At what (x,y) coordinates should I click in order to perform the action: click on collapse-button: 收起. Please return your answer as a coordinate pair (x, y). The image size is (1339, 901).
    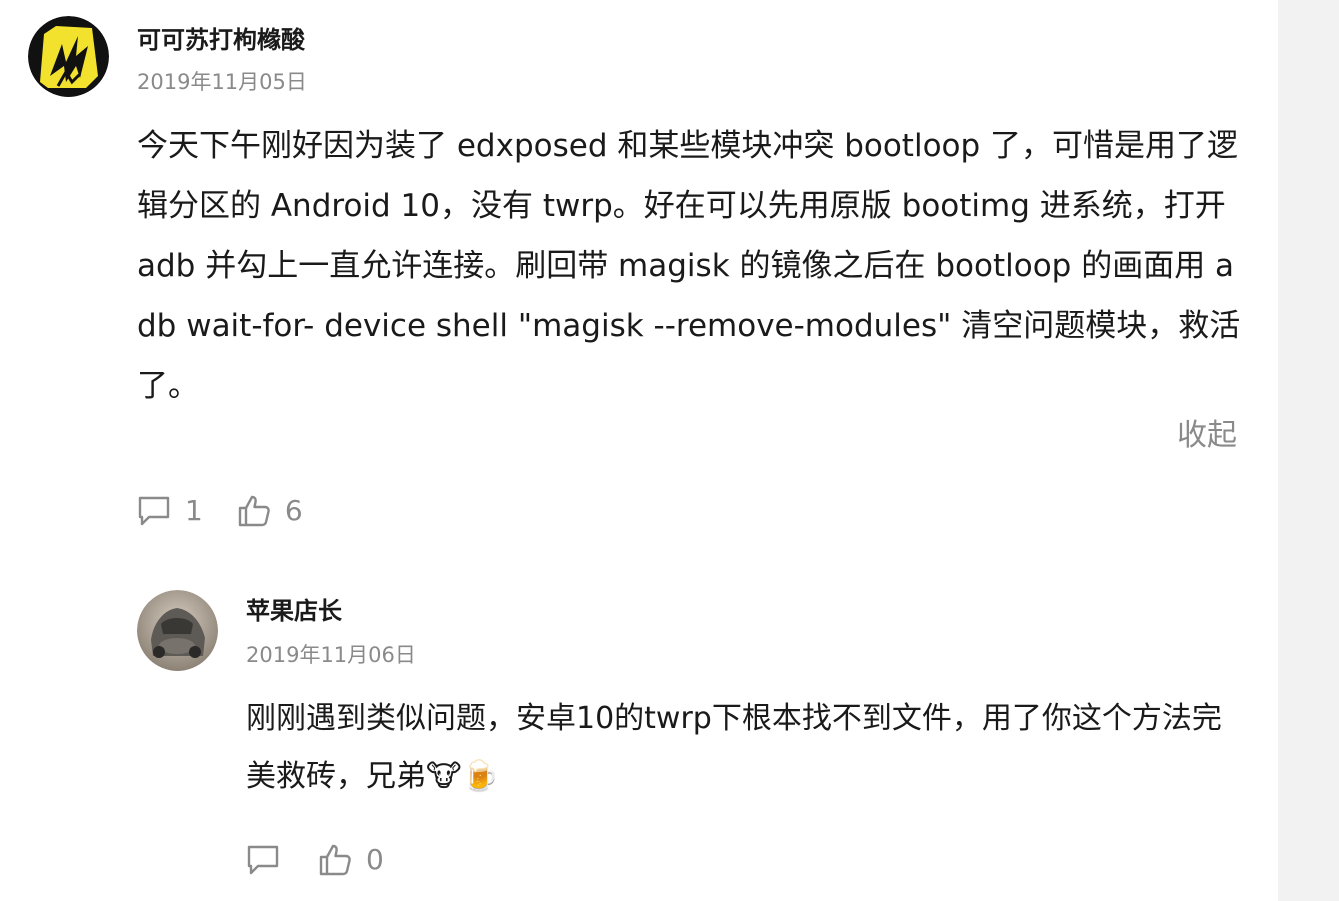
    Looking at the image, I should click on (1207, 436).